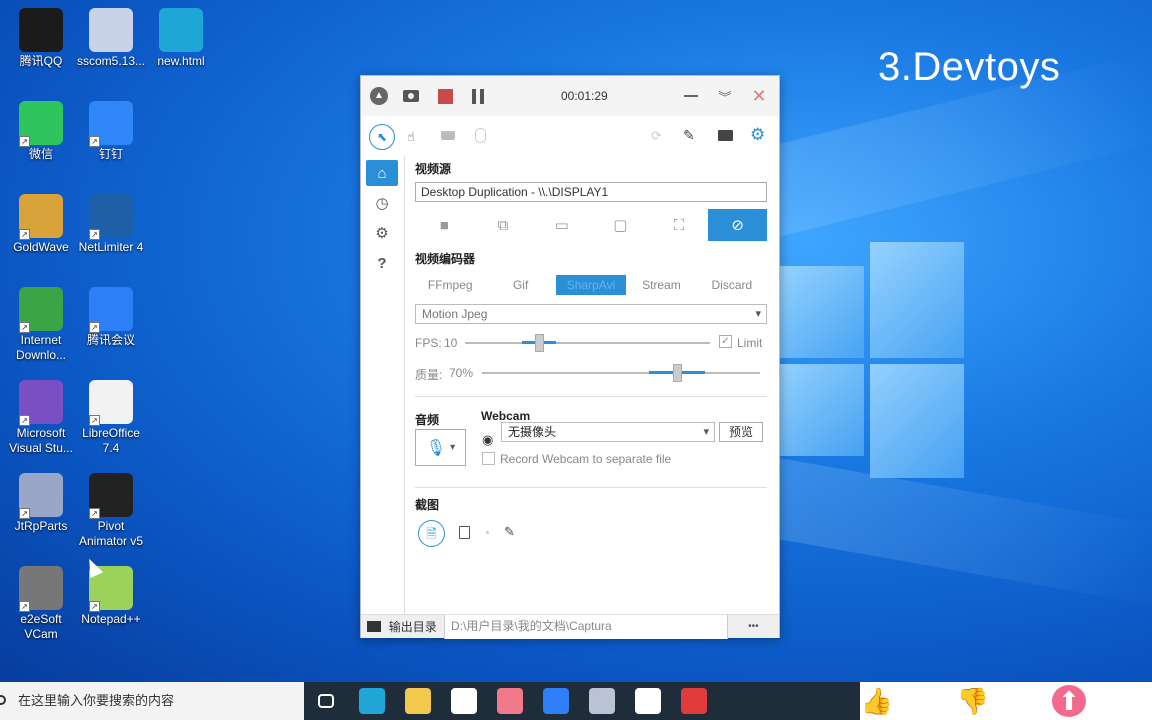 The image size is (1152, 720). Describe the element at coordinates (725, 341) in the screenshot. I see `limit-checkbox: ✓` at that location.